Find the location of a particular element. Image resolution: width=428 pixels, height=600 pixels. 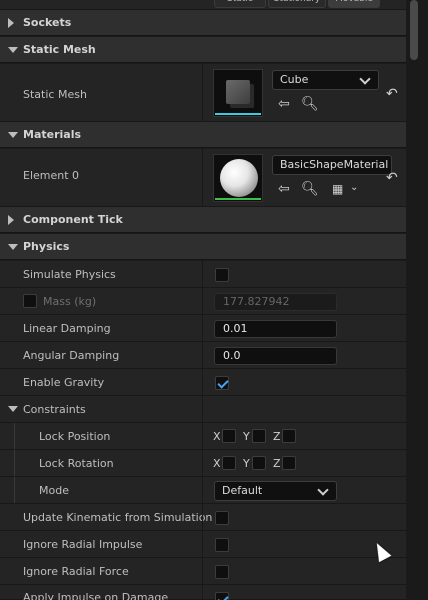

ignore-radial-force-row: Ignore Radial Force is located at coordinates (203, 571).